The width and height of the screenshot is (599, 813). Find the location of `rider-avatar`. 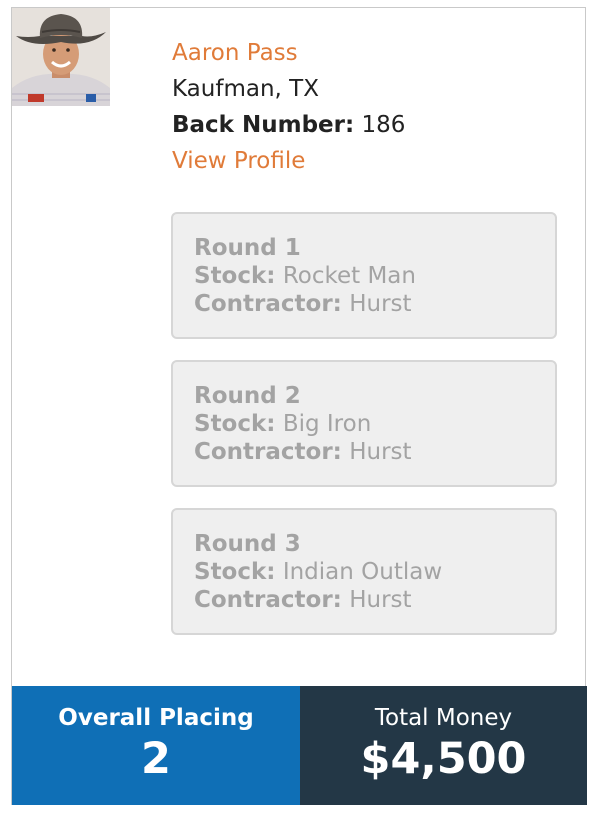

rider-avatar is located at coordinates (61, 57).